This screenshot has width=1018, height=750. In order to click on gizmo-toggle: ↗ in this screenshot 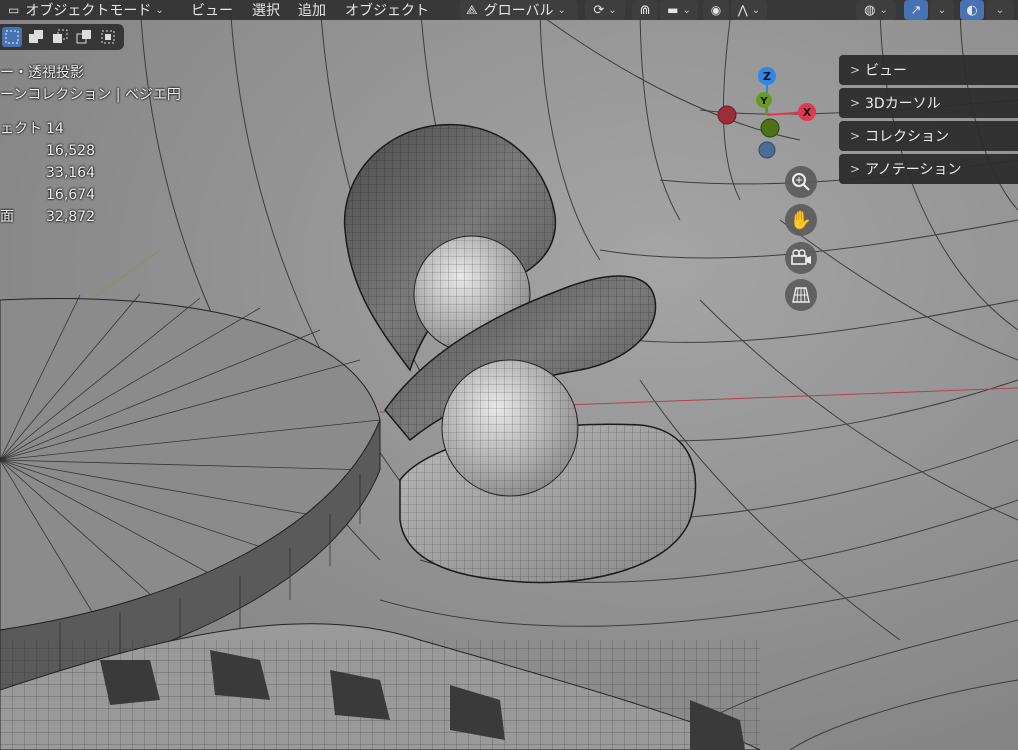, I will do `click(916, 10)`.